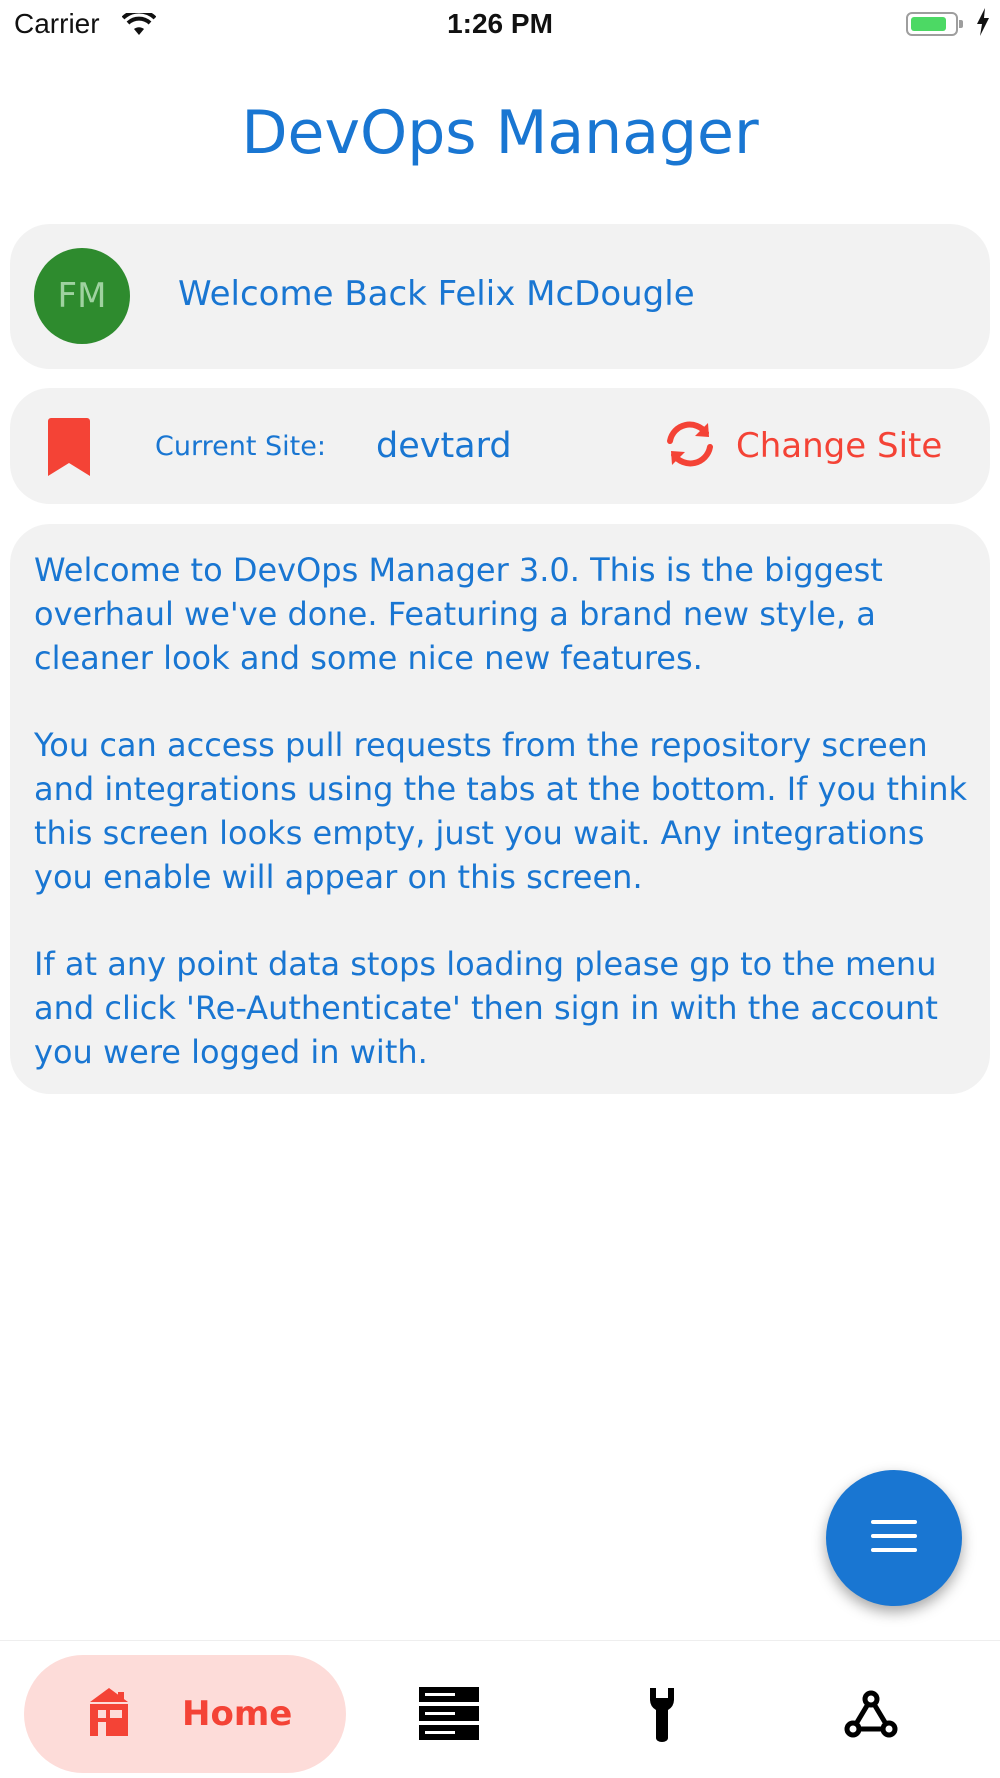 This screenshot has width=1000, height=1778. What do you see at coordinates (444, 446) in the screenshot?
I see `current-site-value: devtard` at bounding box center [444, 446].